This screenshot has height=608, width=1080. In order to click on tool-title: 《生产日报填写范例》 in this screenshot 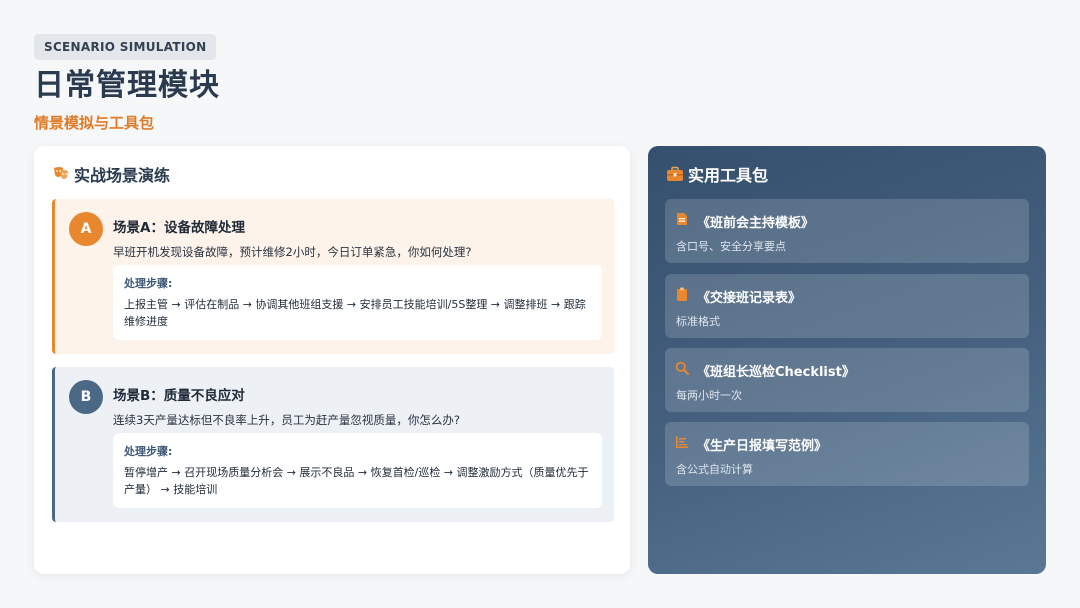, I will do `click(762, 446)`.